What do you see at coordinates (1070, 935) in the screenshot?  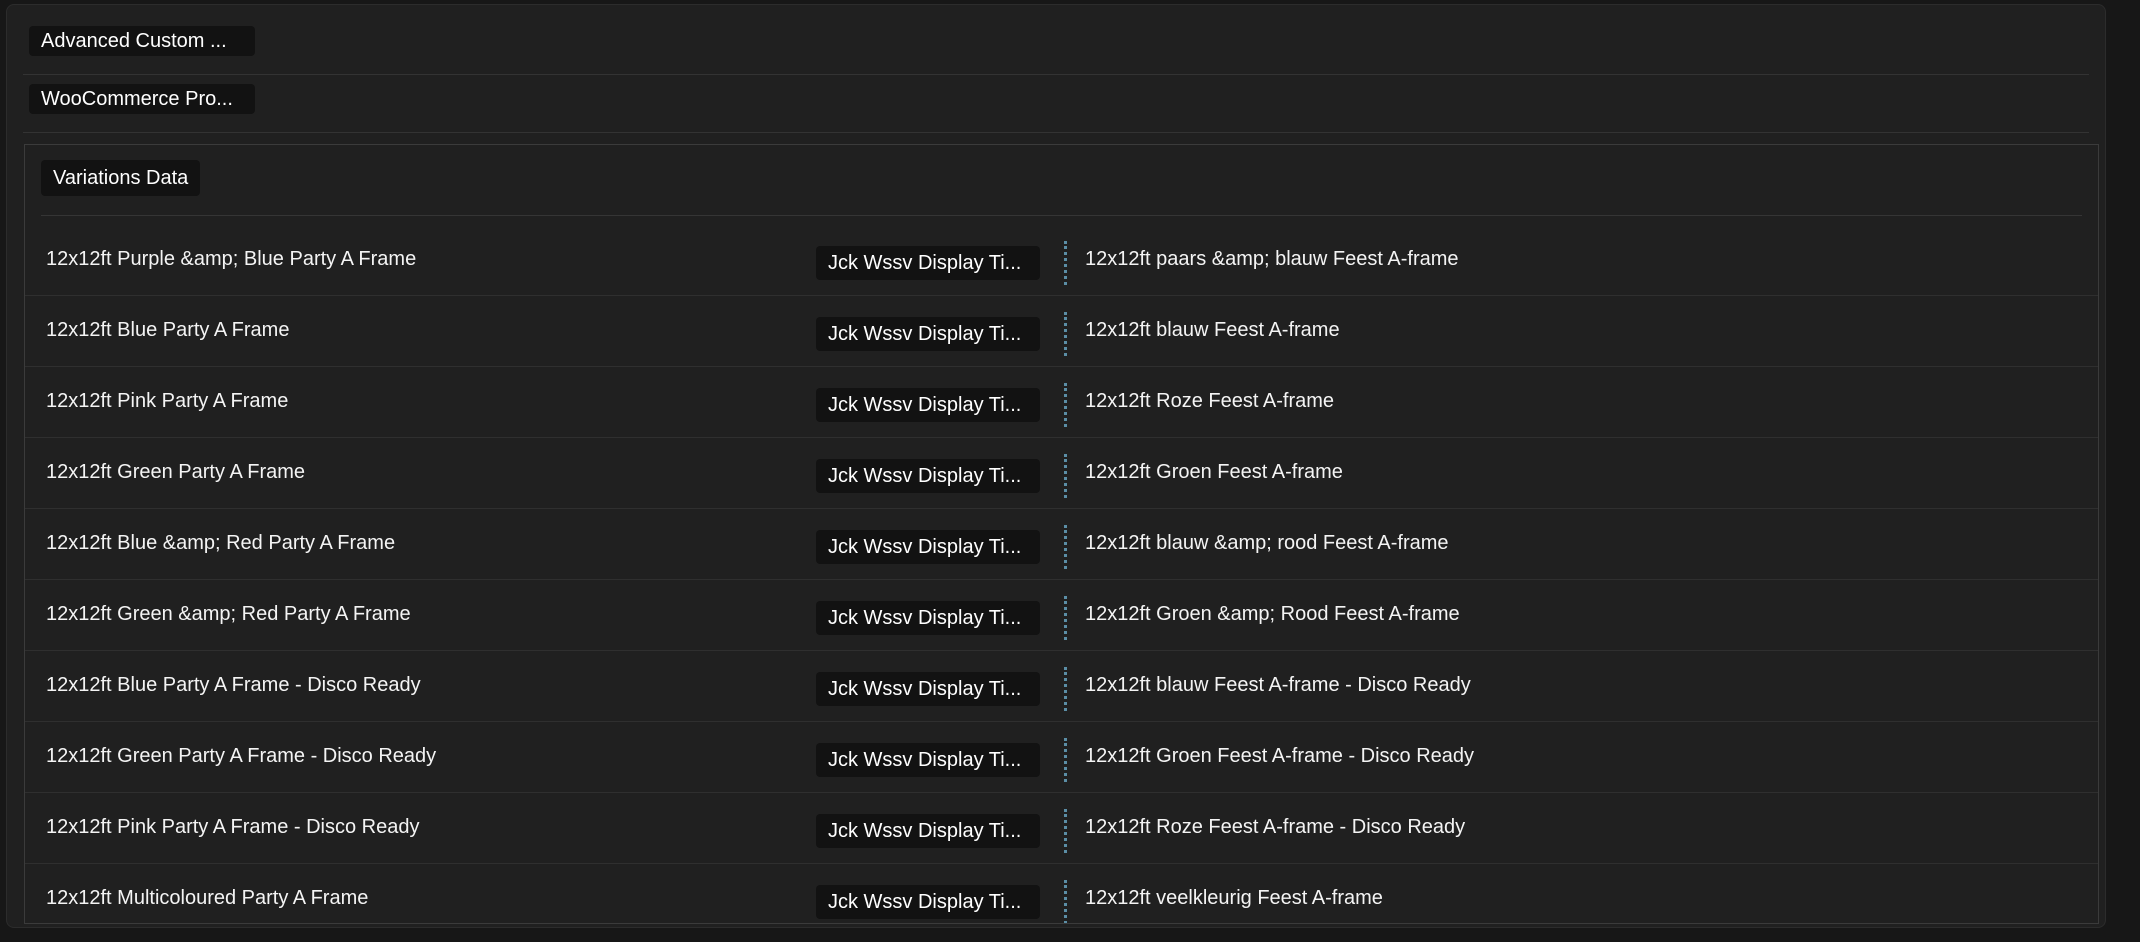 I see `bottom-band` at bounding box center [1070, 935].